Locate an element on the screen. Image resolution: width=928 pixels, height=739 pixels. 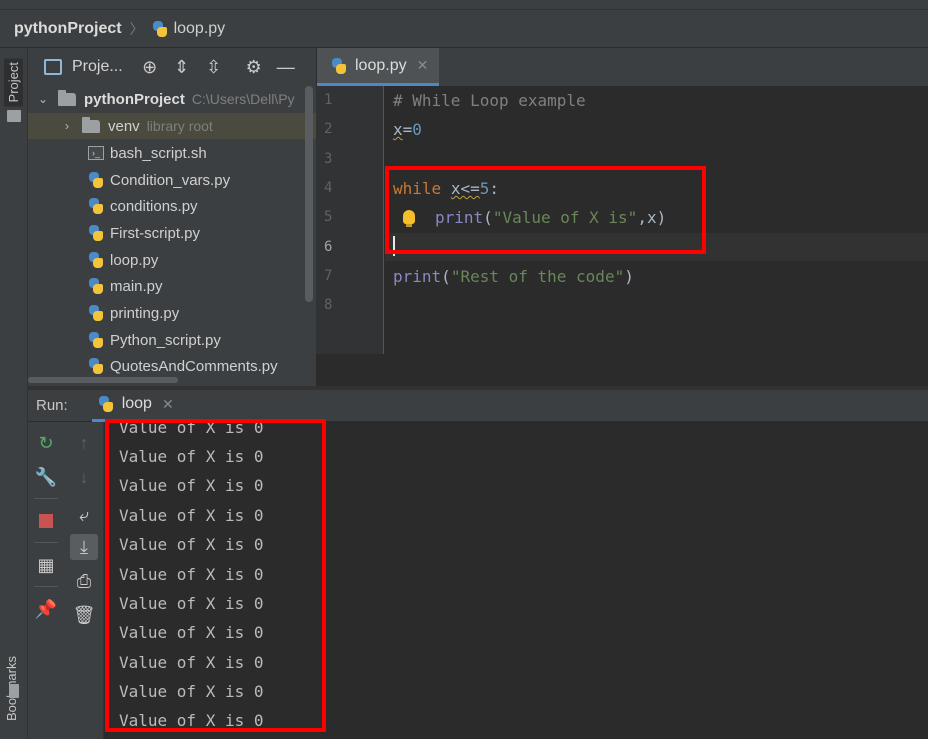
bookmark-icon is located at coordinates (14, 691).